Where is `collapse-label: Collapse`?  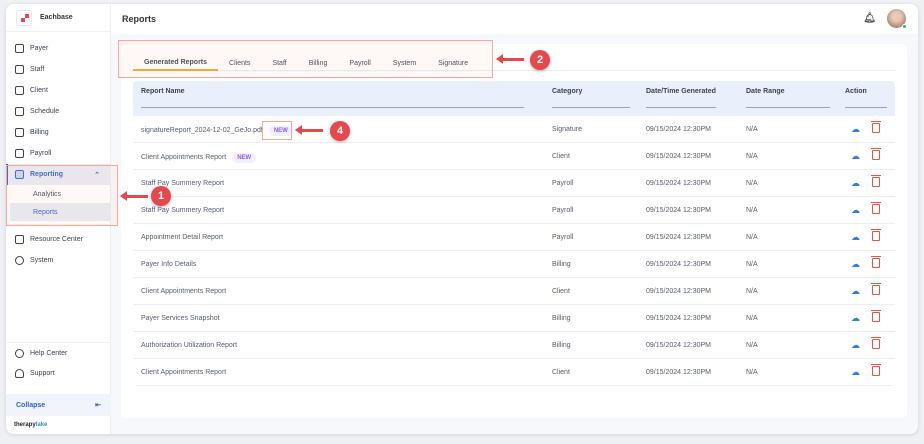
collapse-label: Collapse is located at coordinates (31, 405).